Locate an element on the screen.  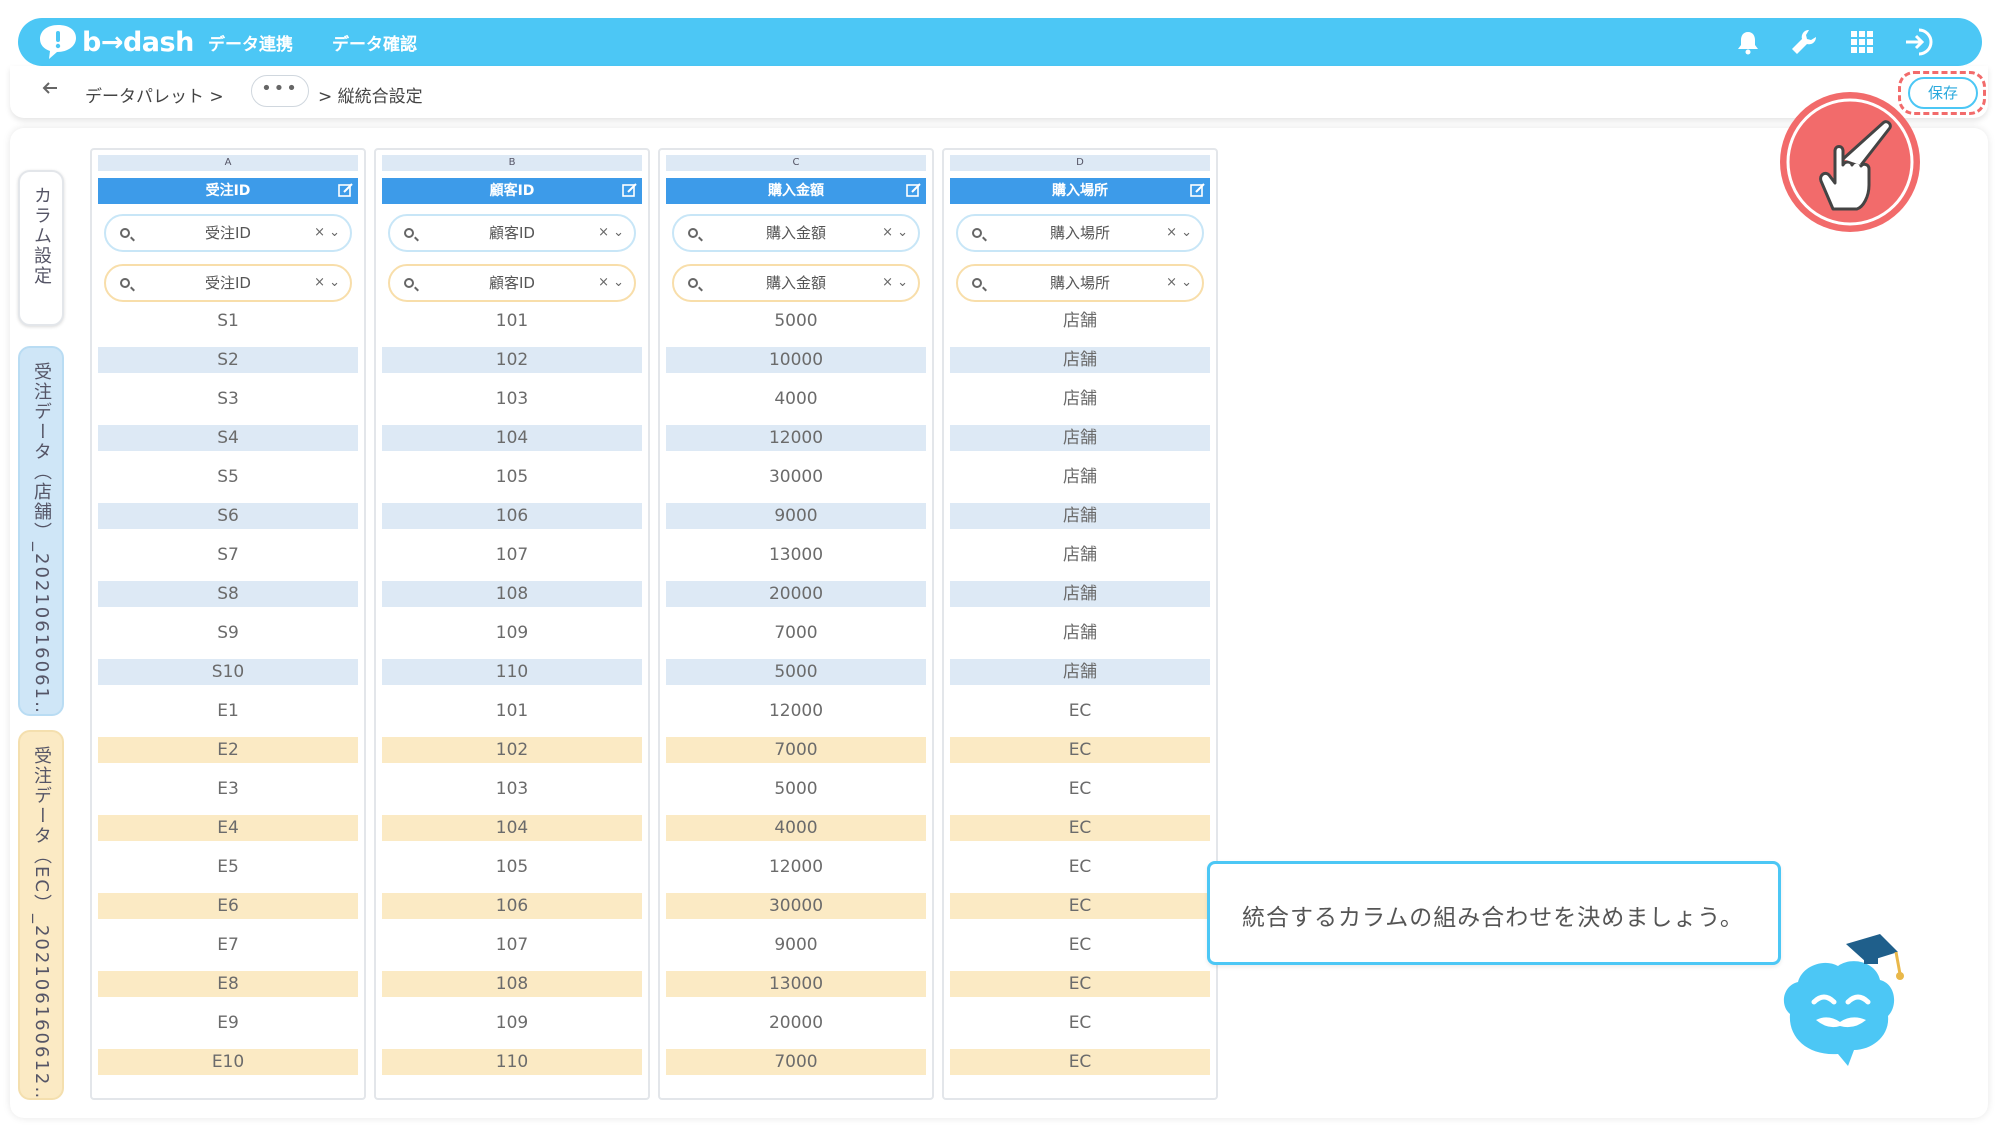
table-cell: E10 is located at coordinates (228, 1062).